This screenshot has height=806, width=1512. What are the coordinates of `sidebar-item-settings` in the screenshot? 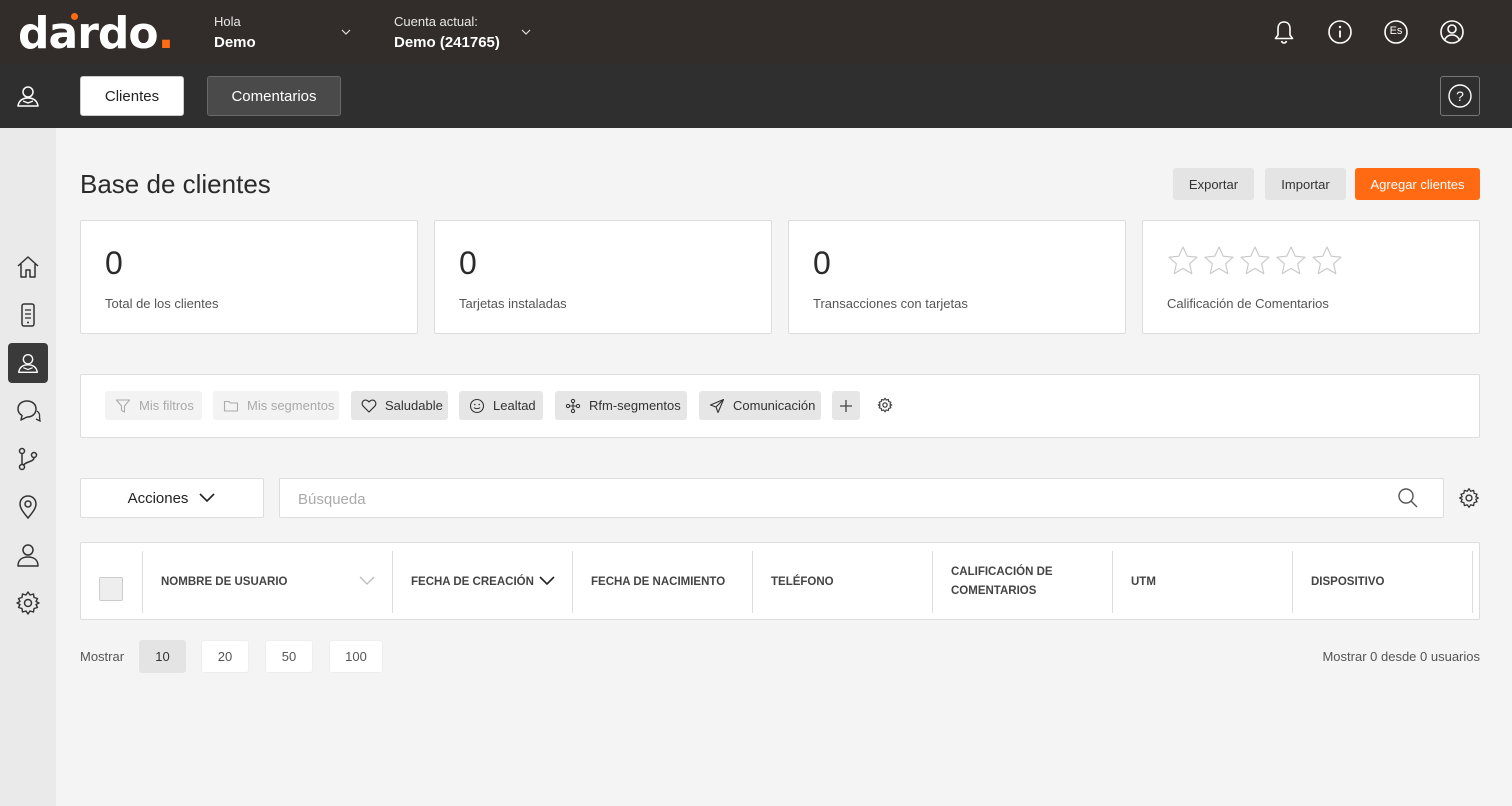 It's located at (28, 603).